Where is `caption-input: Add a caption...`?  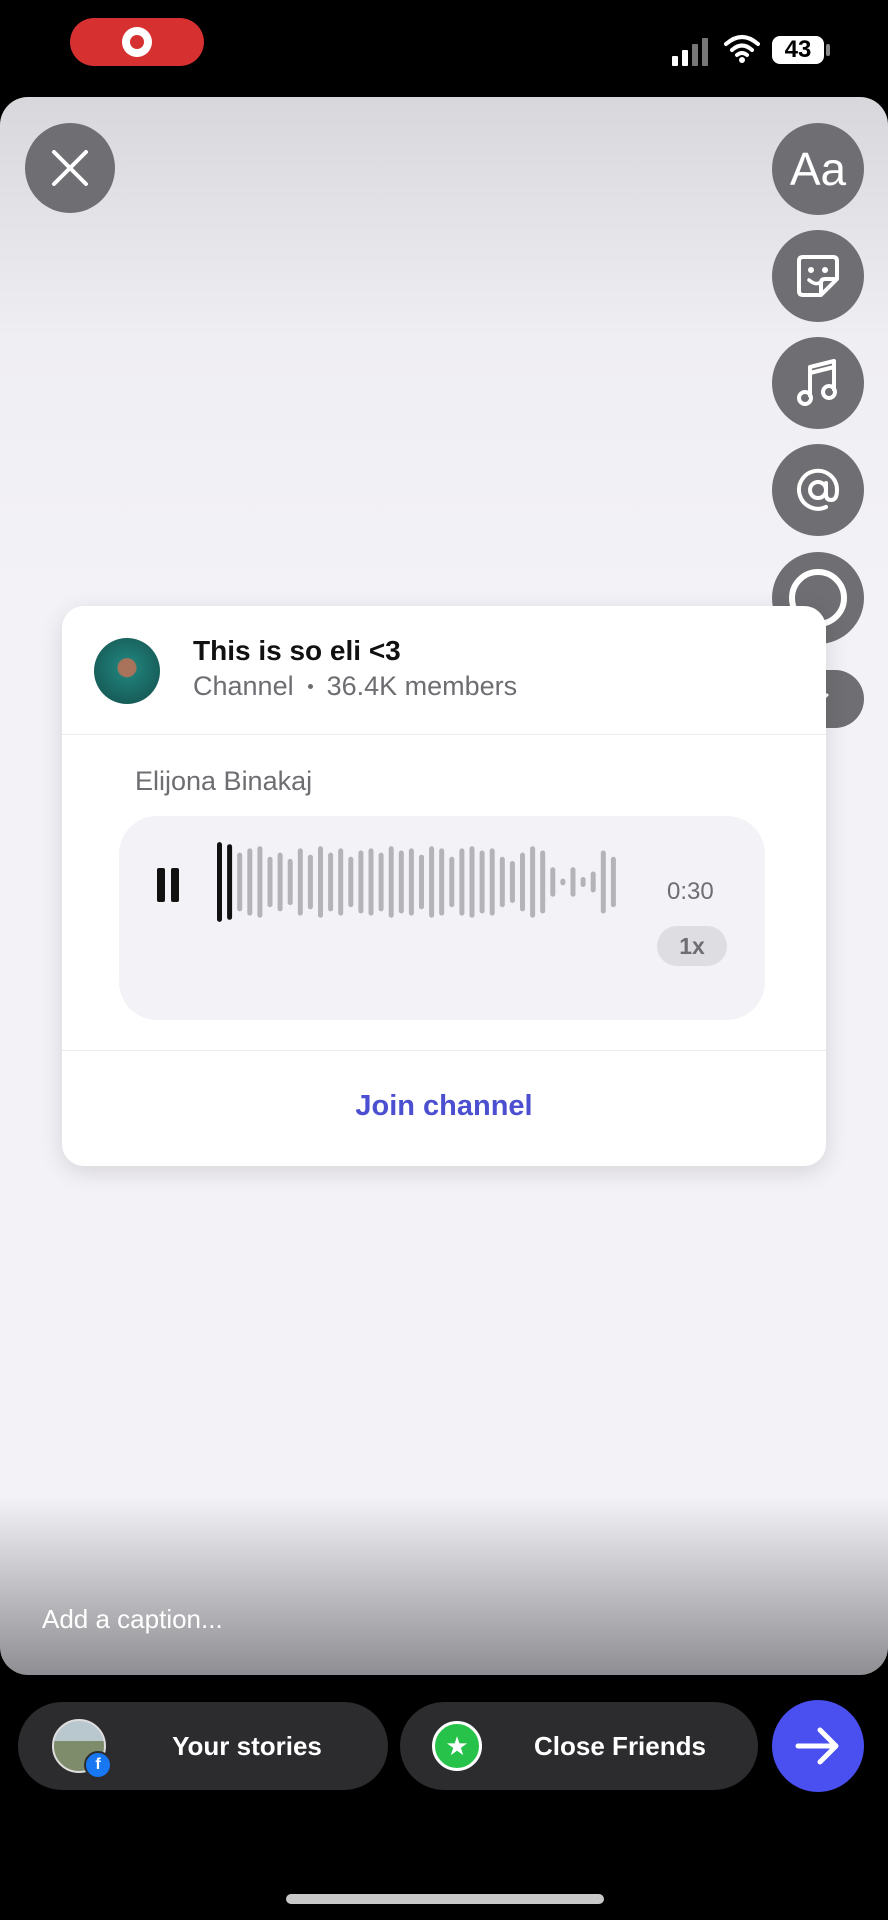
caption-input: Add a caption... is located at coordinates (132, 1619).